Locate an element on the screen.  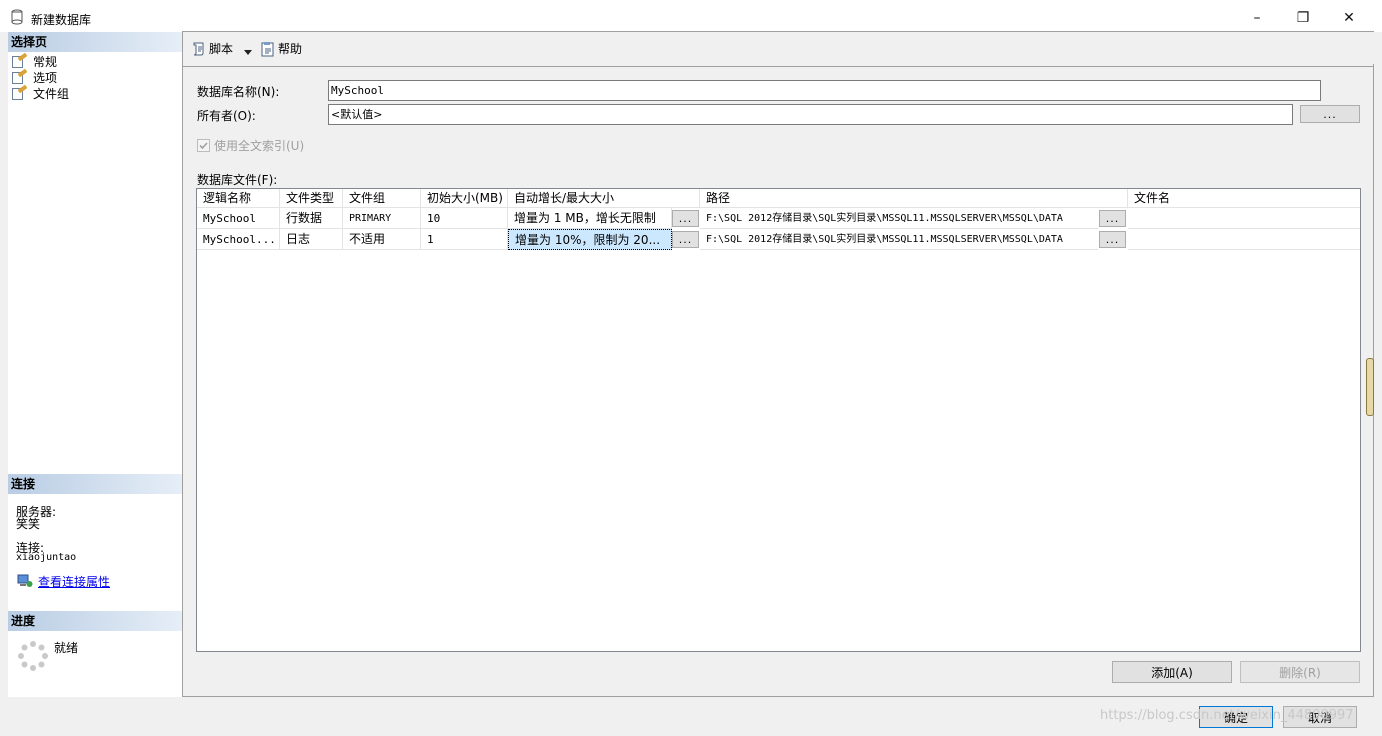
table-row-filegroup: PRIMARY is located at coordinates (382, 218).